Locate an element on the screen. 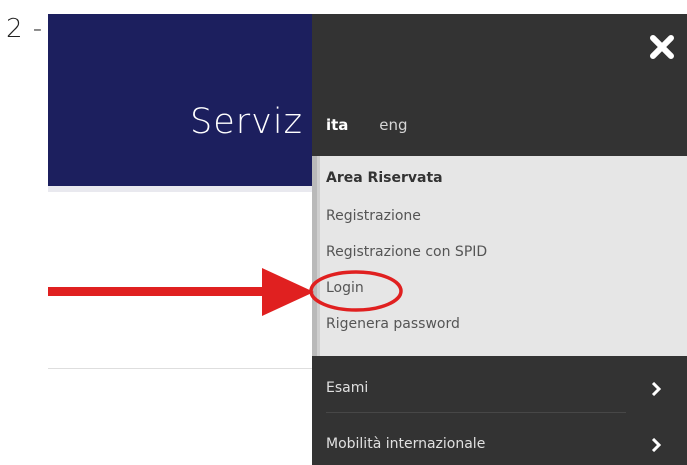 Image resolution: width=687 pixels, height=465 pixels. menu-item-esami: Esami is located at coordinates (499, 389).